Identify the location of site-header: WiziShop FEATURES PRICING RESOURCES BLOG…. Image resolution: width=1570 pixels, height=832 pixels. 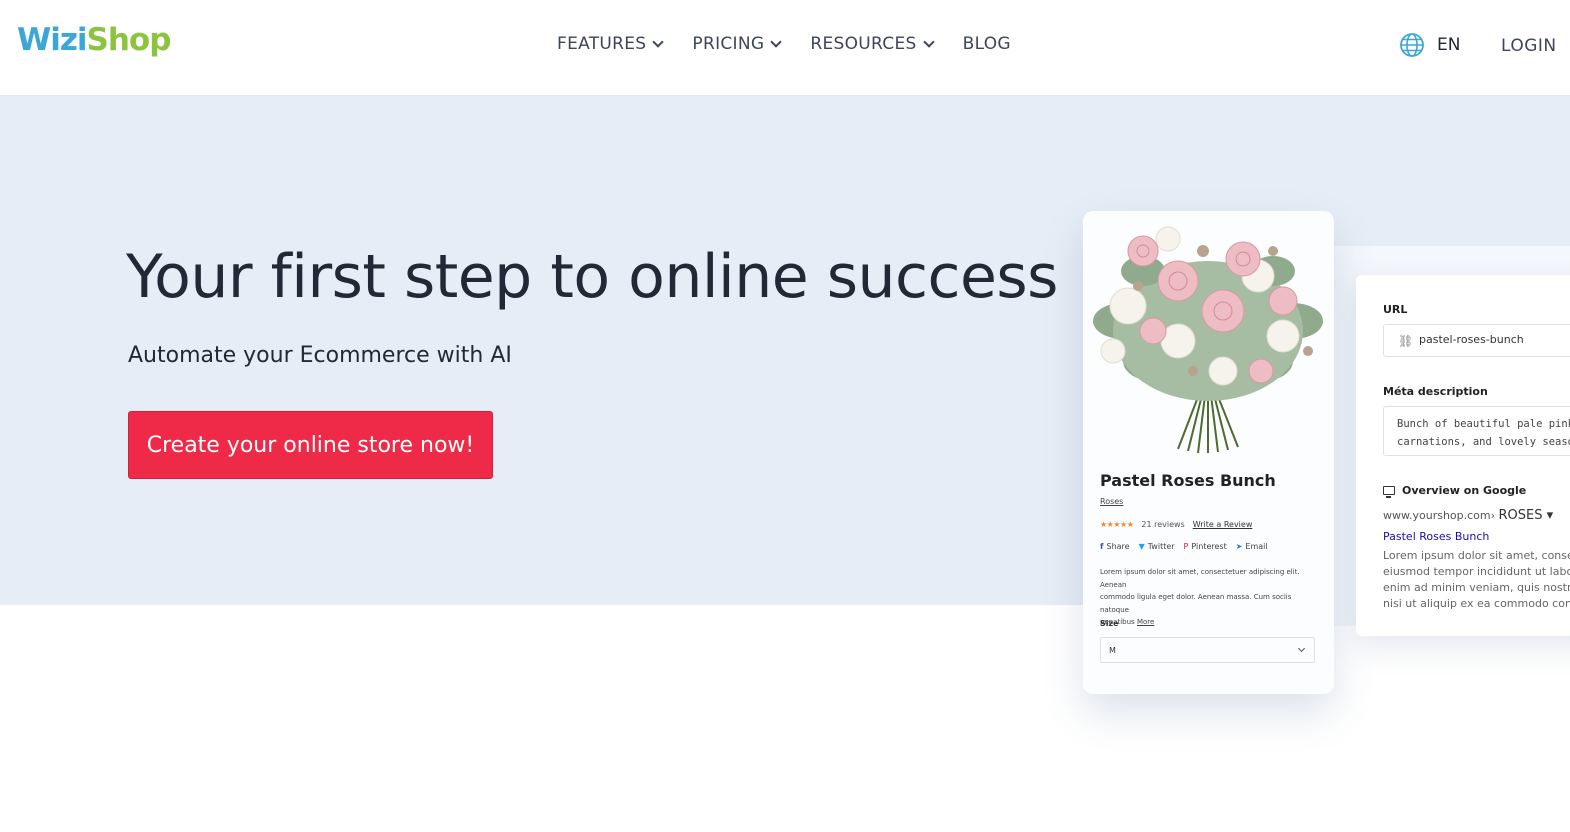
(785, 48).